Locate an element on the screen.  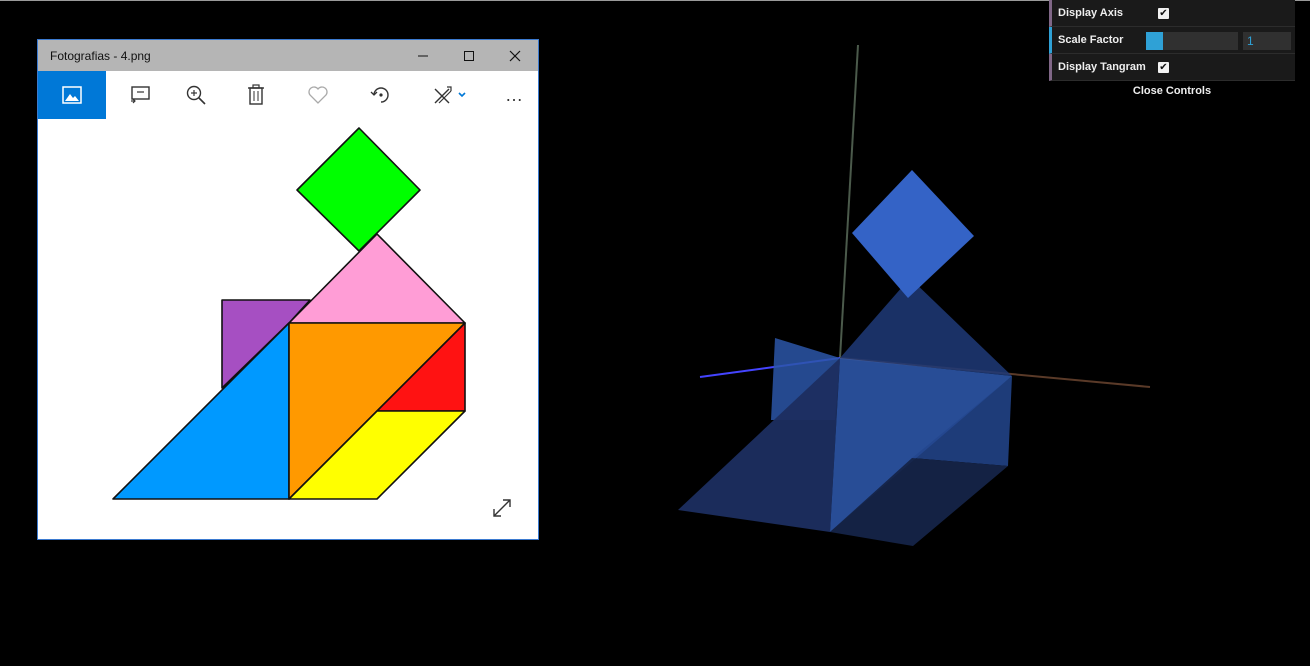
scale-factor-slider is located at coordinates (1192, 41).